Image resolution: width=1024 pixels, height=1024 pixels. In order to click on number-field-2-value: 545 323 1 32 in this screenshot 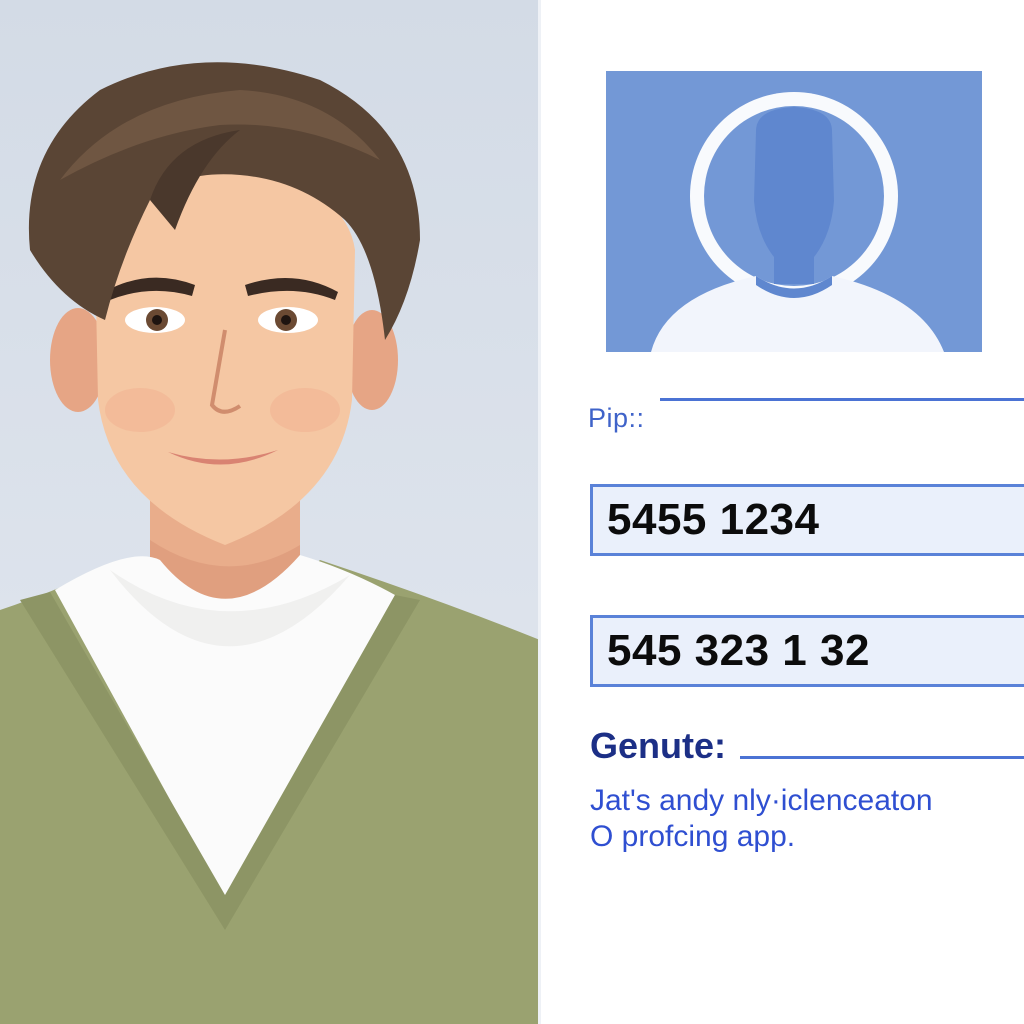, I will do `click(738, 650)`.